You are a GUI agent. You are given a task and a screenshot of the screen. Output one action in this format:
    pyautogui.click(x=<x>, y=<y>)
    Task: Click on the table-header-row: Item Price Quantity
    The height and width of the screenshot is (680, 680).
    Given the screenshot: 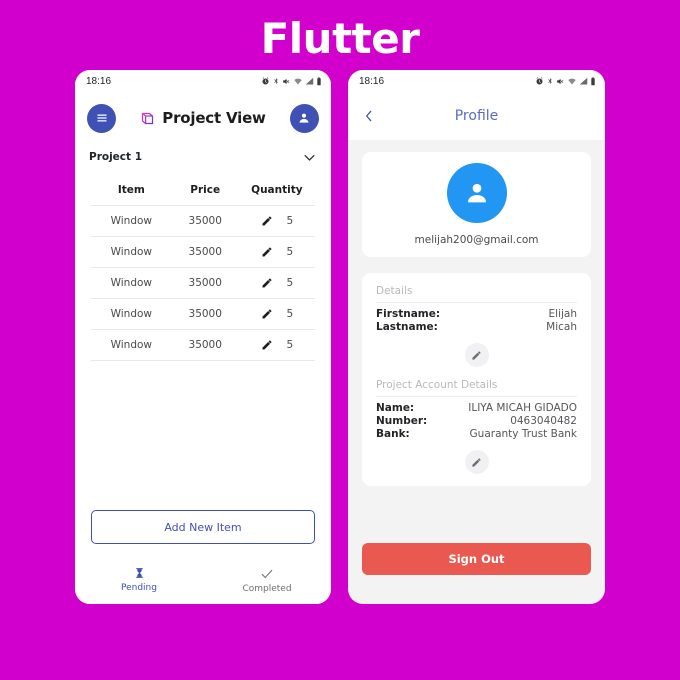 What is the action you would take?
    pyautogui.click(x=203, y=191)
    